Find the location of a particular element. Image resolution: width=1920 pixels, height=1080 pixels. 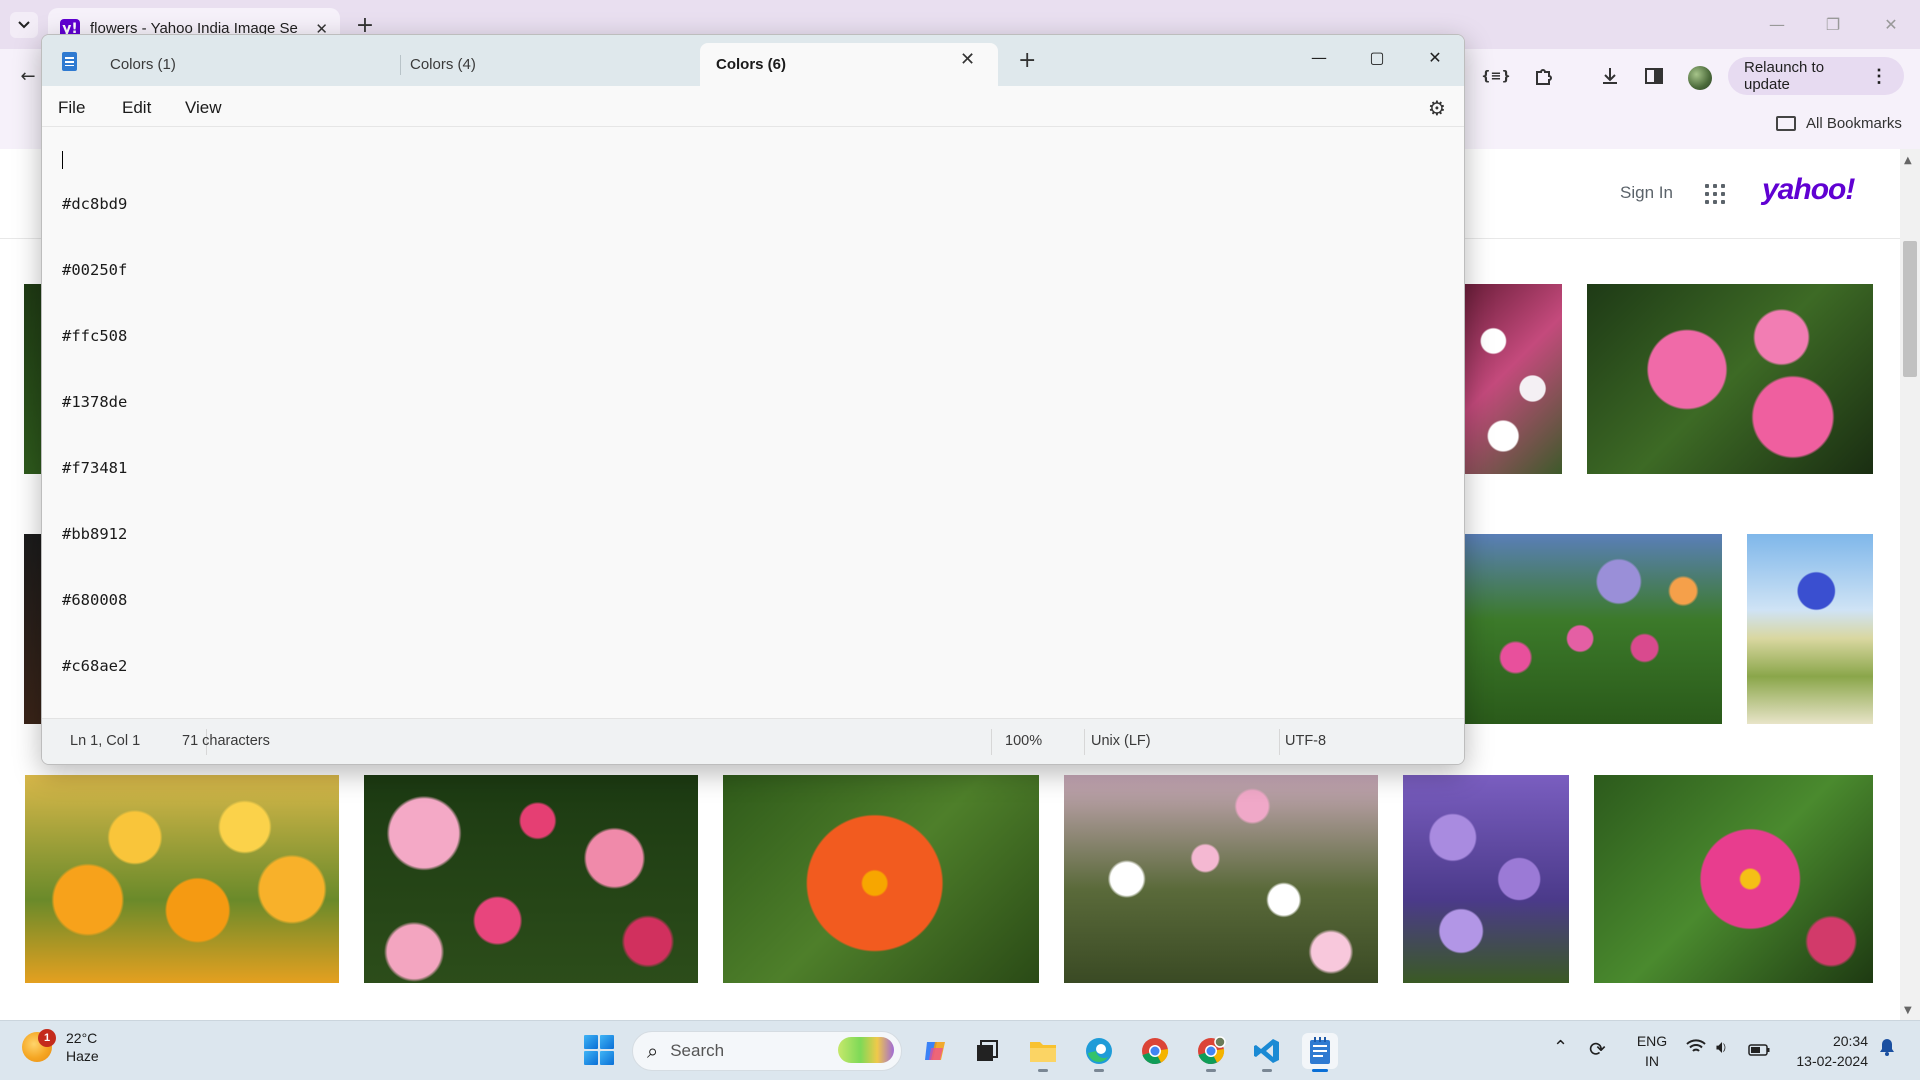

active-indicator is located at coordinates (1320, 1070).